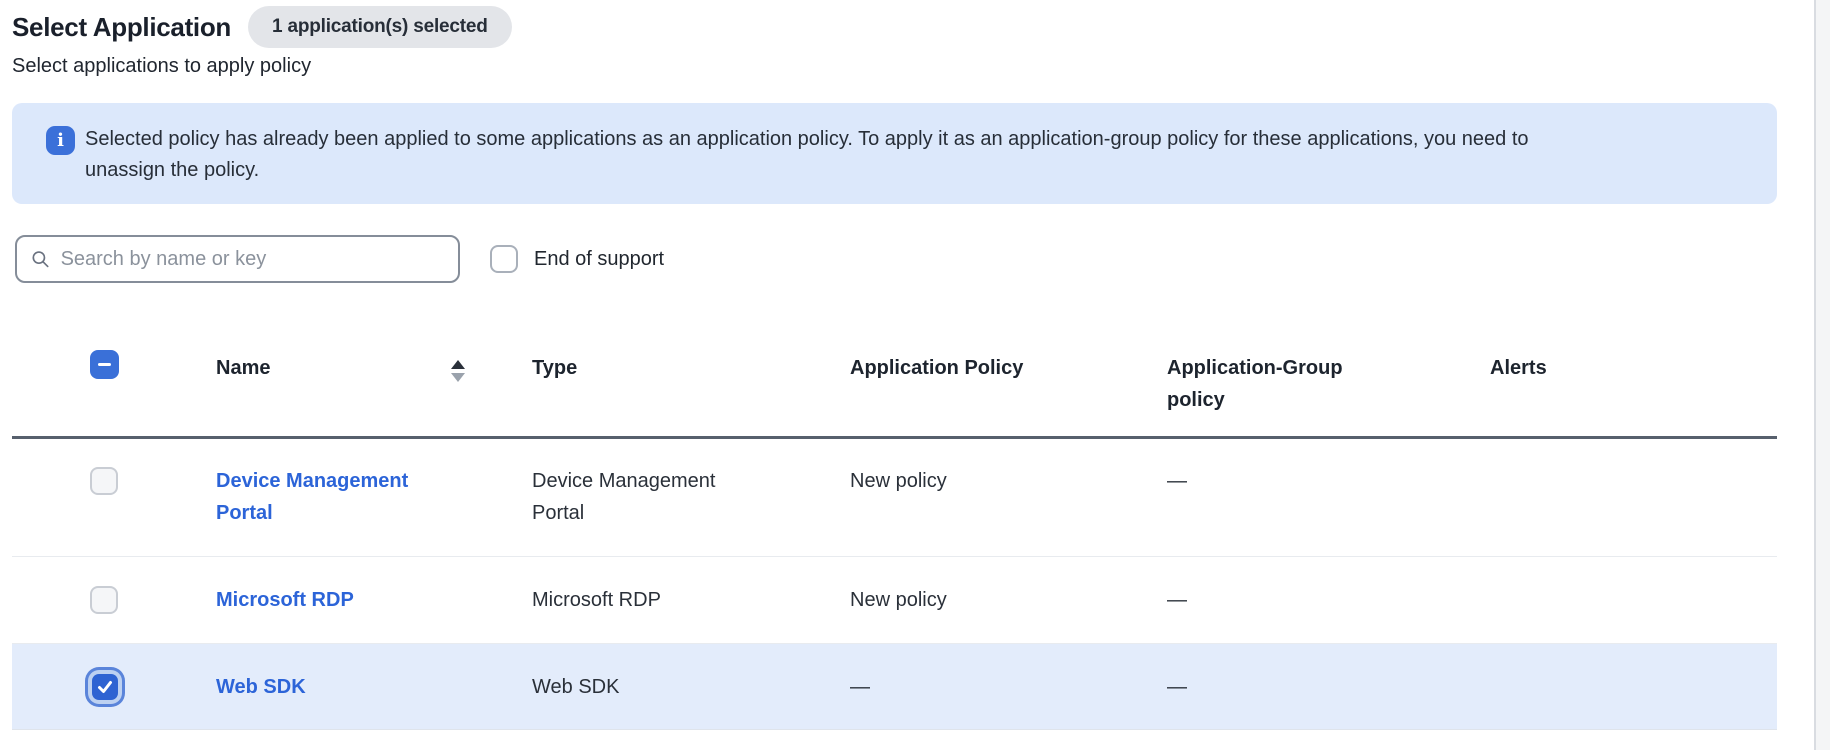 Image resolution: width=1830 pixels, height=750 pixels. I want to click on page-title: Select Application, so click(122, 26).